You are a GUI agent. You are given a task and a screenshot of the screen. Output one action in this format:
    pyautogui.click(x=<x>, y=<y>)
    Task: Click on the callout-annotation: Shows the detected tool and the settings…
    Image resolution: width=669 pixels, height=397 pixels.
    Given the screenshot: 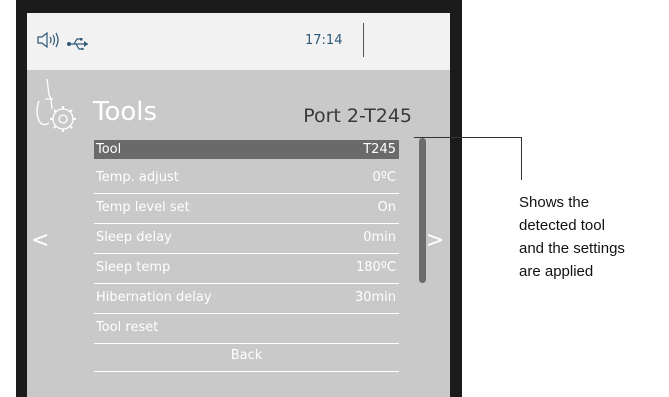 What is the action you would take?
    pyautogui.click(x=593, y=237)
    